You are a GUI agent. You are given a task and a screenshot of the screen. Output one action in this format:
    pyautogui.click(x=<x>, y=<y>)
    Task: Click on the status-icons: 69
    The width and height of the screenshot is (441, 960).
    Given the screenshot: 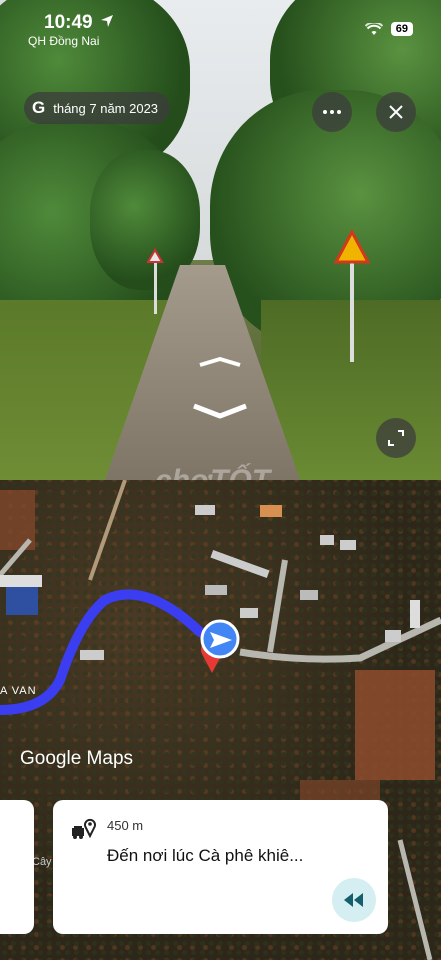 What is the action you would take?
    pyautogui.click(x=388, y=29)
    